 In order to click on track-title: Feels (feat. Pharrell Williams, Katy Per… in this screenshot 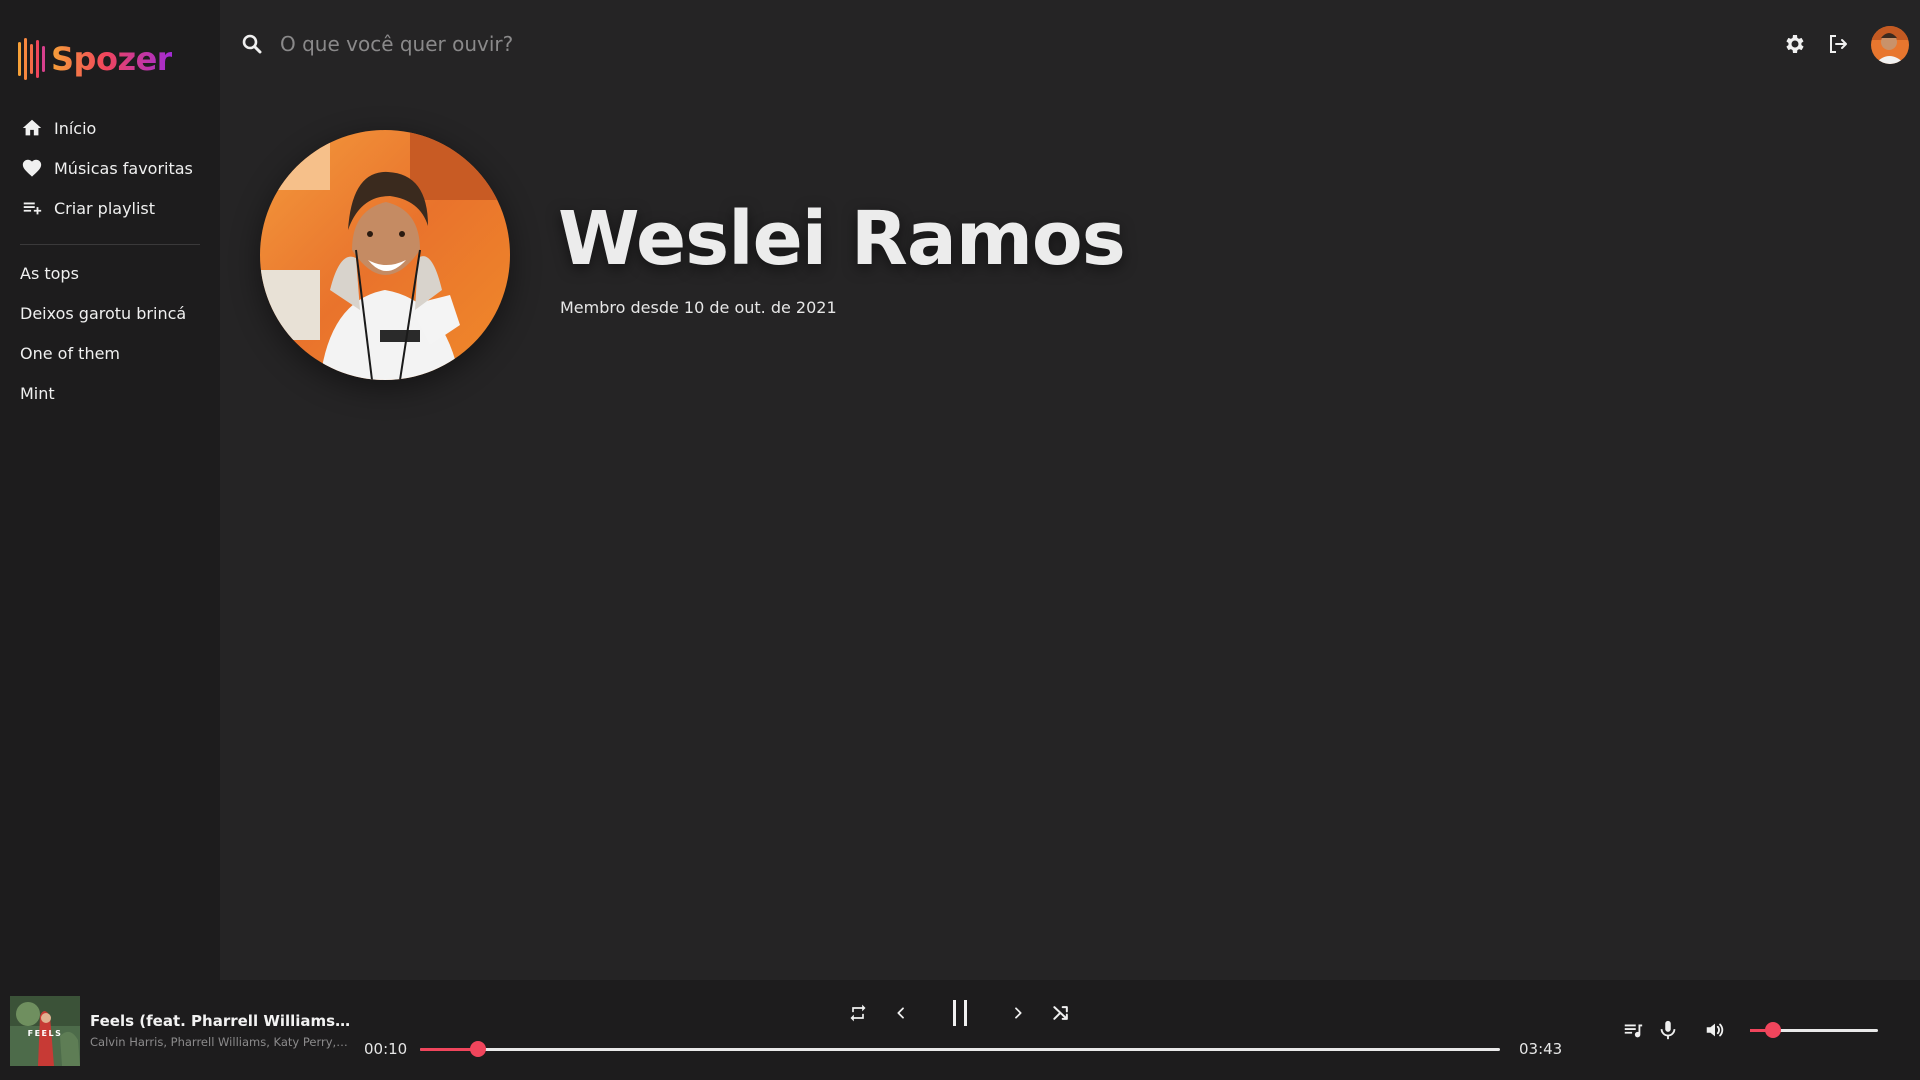, I will do `click(222, 1021)`.